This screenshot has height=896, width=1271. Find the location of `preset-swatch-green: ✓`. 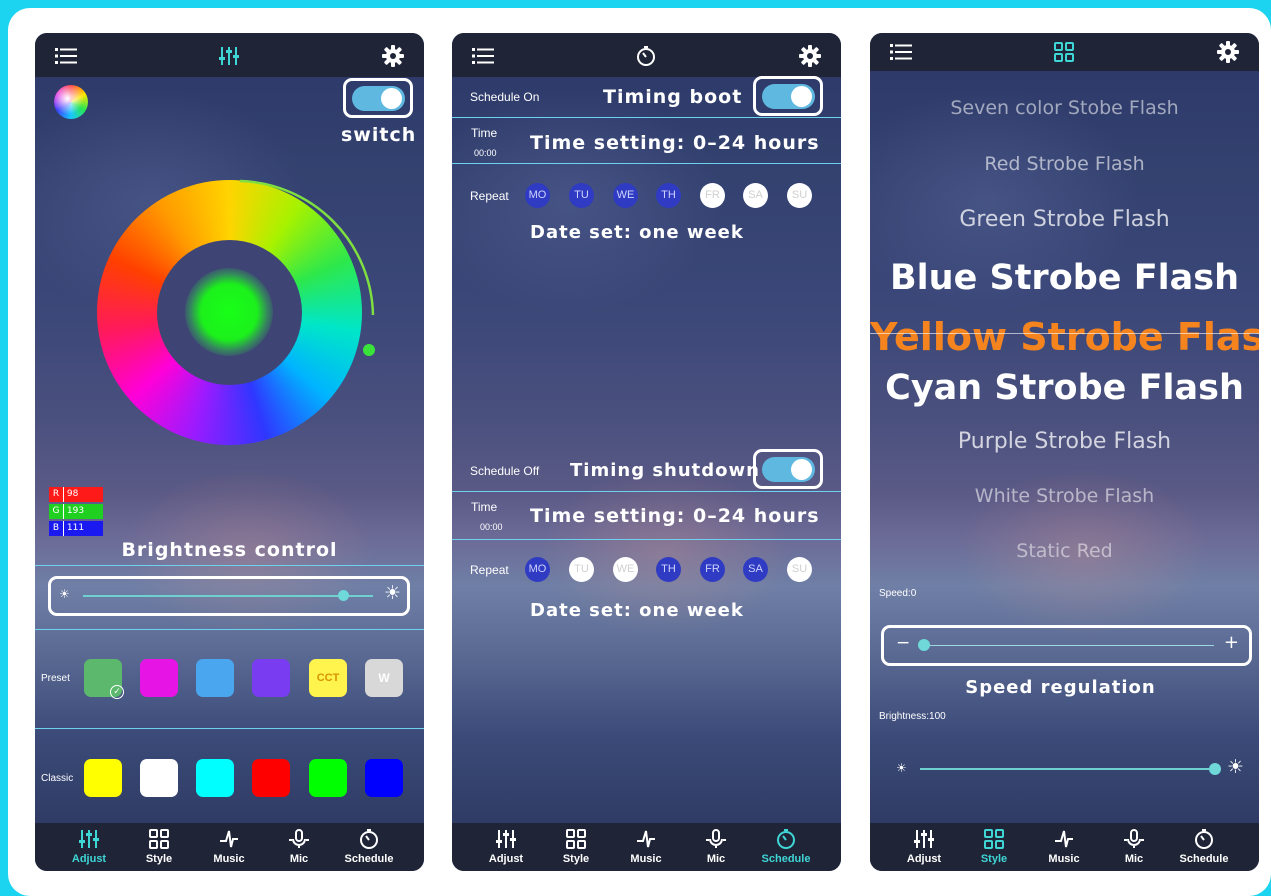

preset-swatch-green: ✓ is located at coordinates (104, 679).